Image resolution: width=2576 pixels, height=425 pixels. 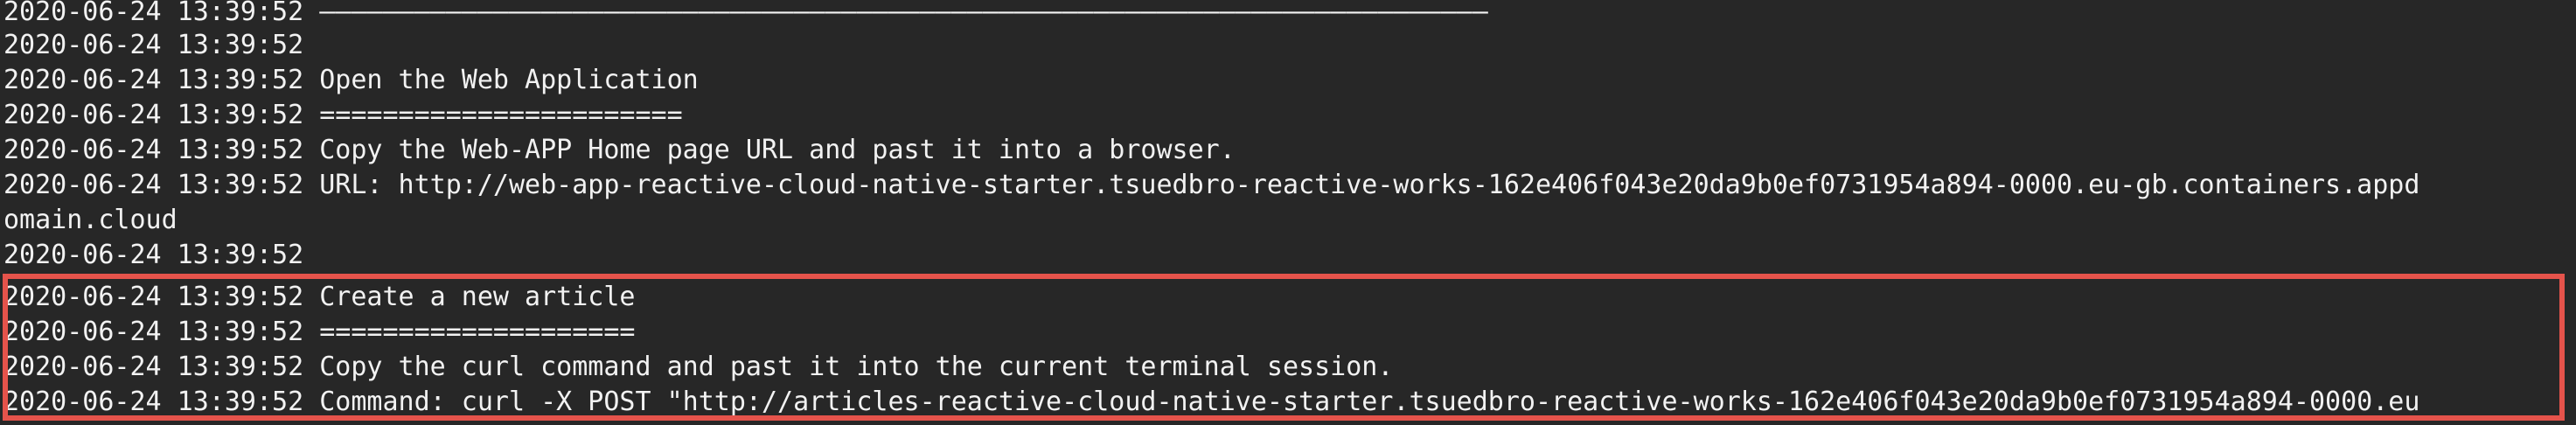 What do you see at coordinates (90, 220) in the screenshot?
I see `terminal-line: omain.cloud` at bounding box center [90, 220].